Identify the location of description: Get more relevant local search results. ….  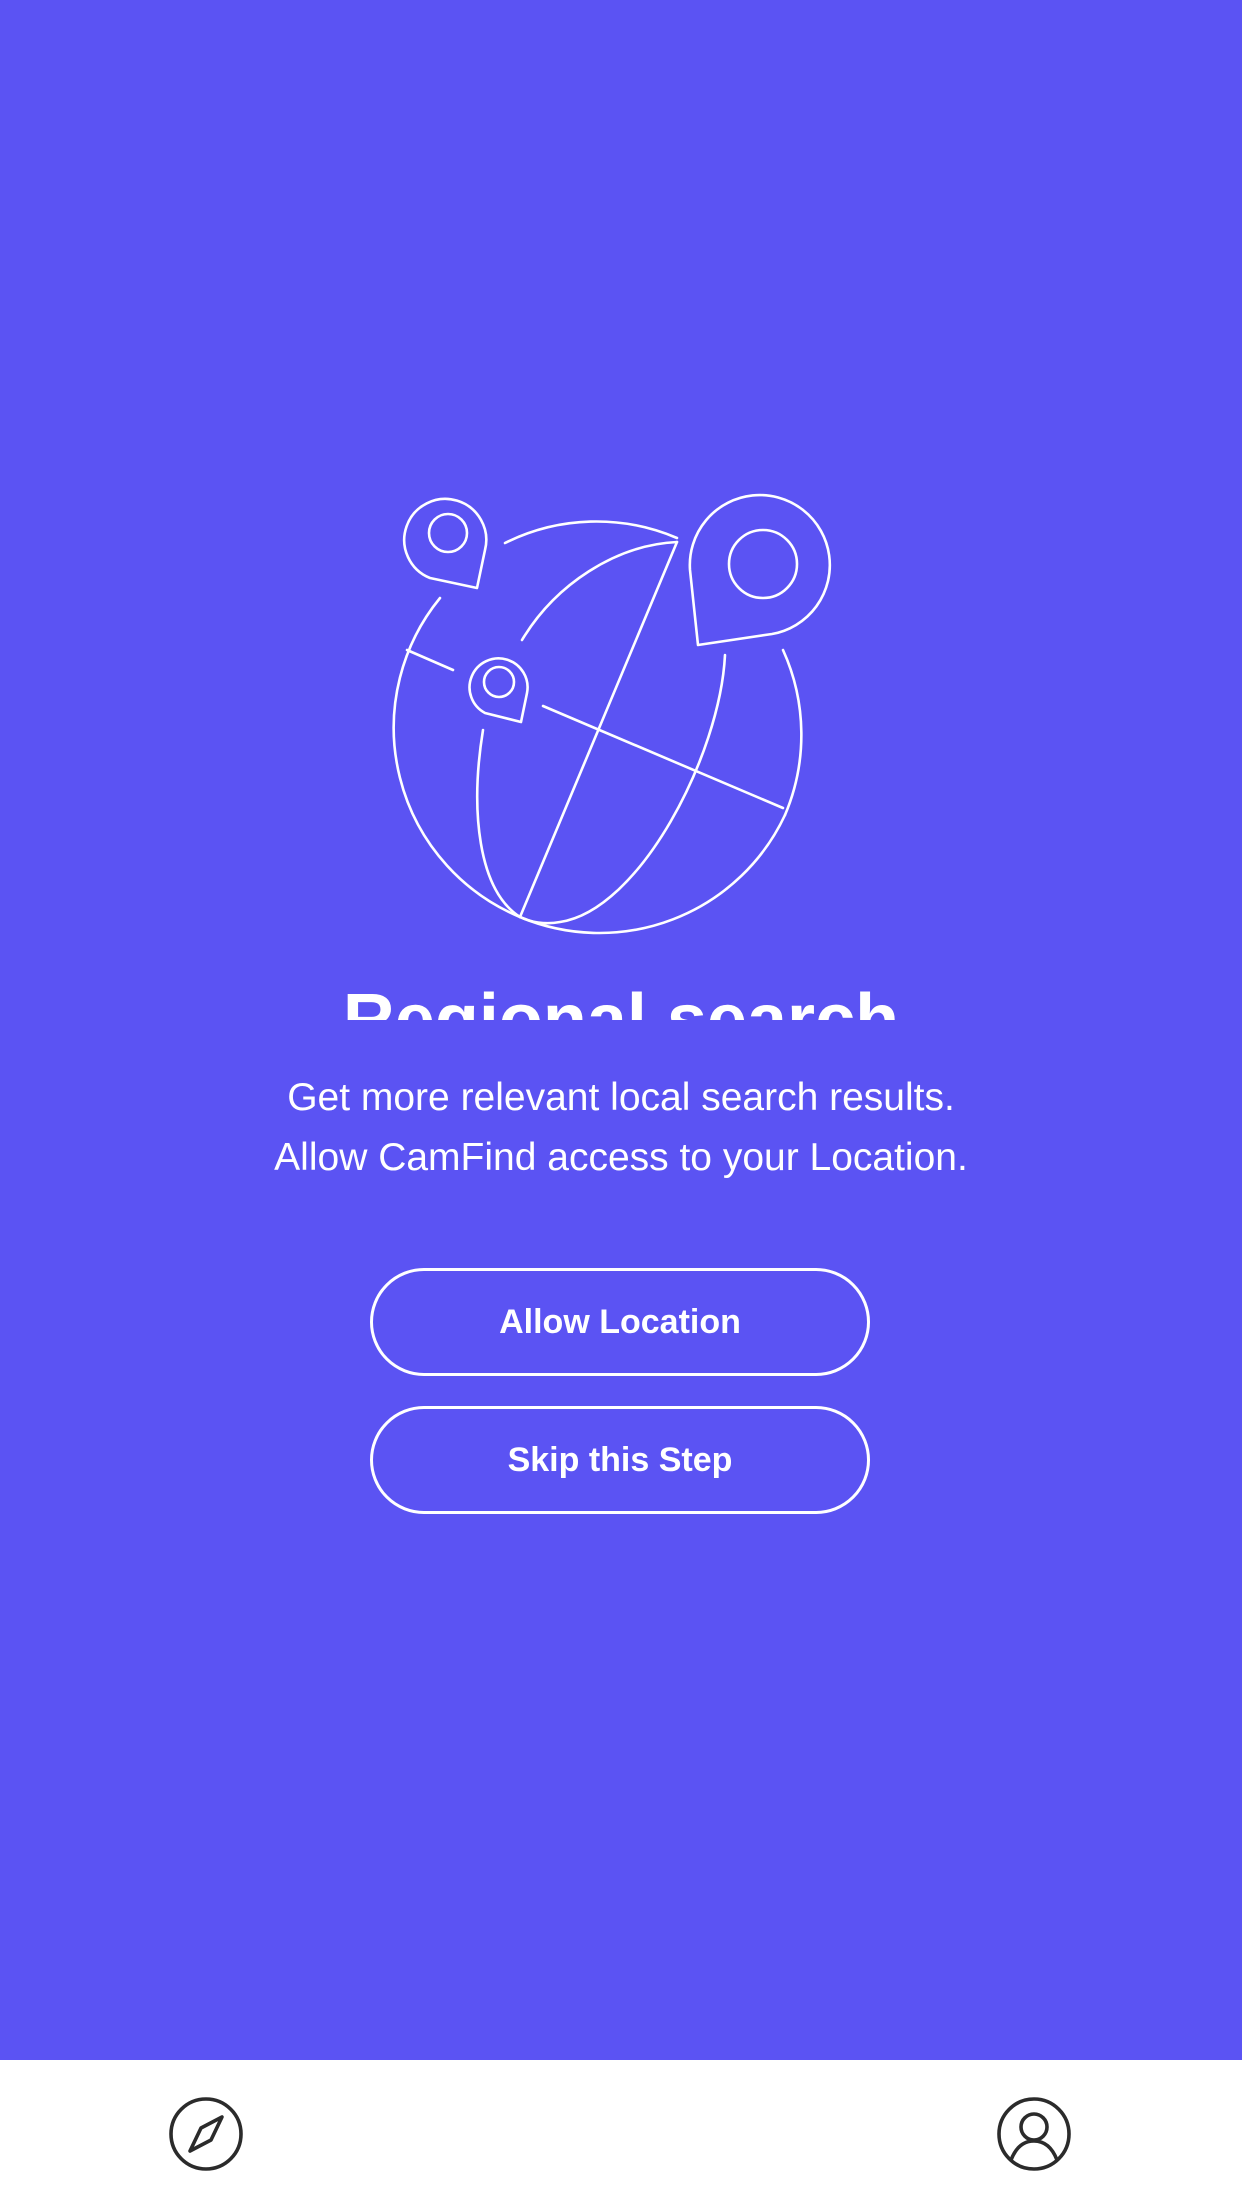
(621, 1128).